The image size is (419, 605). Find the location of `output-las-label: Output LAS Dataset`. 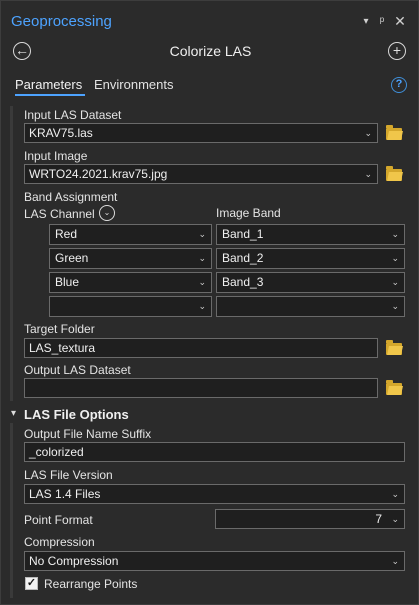

output-las-label: Output LAS Dataset is located at coordinates (77, 370).